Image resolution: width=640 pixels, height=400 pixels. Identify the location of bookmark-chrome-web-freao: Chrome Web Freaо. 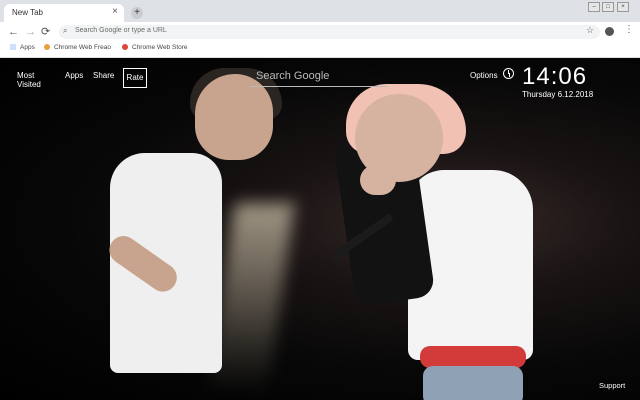
(77, 47).